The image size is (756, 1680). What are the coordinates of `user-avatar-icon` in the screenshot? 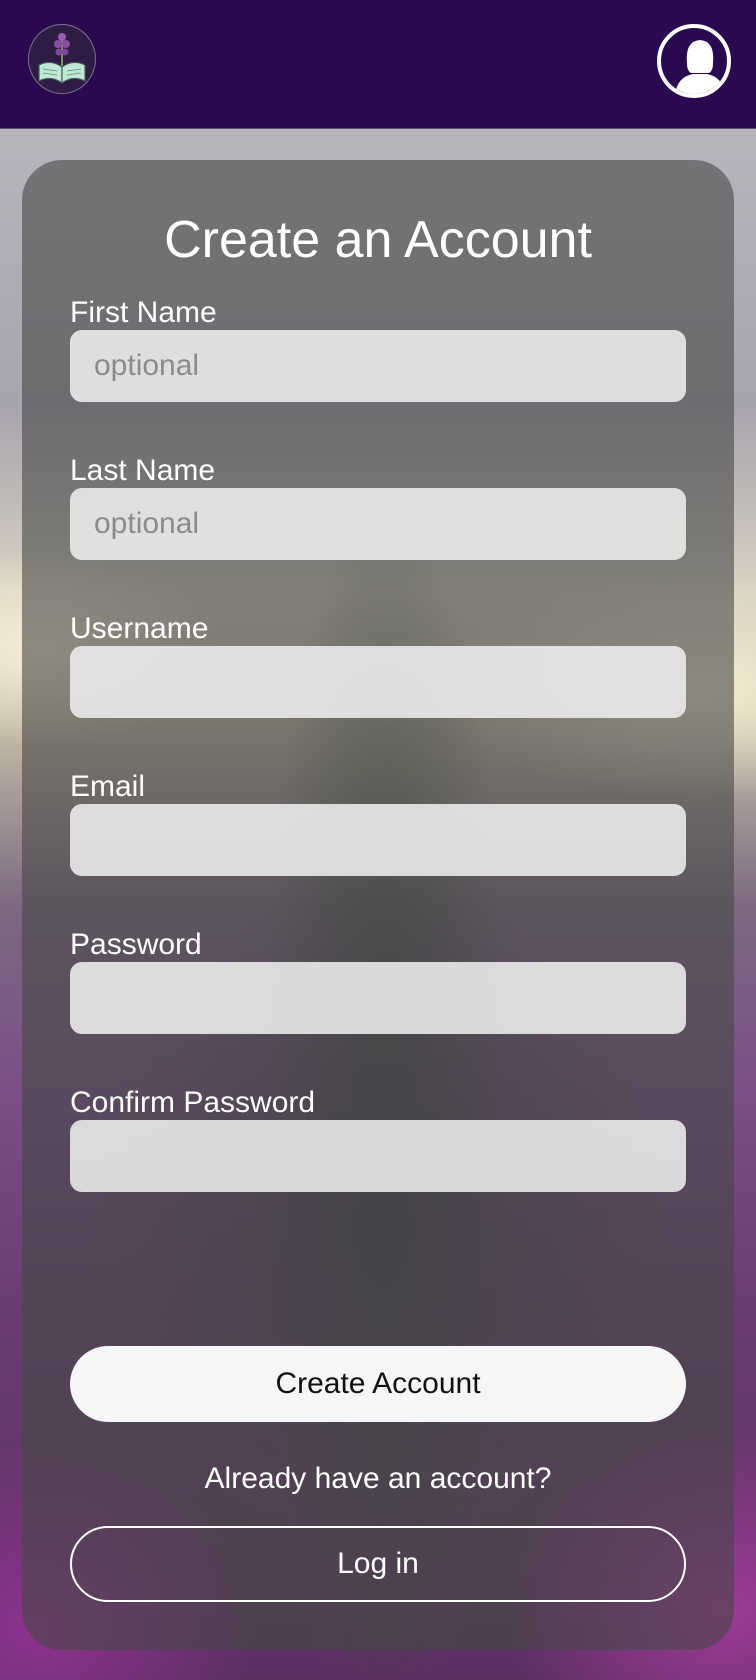 It's located at (700, 67).